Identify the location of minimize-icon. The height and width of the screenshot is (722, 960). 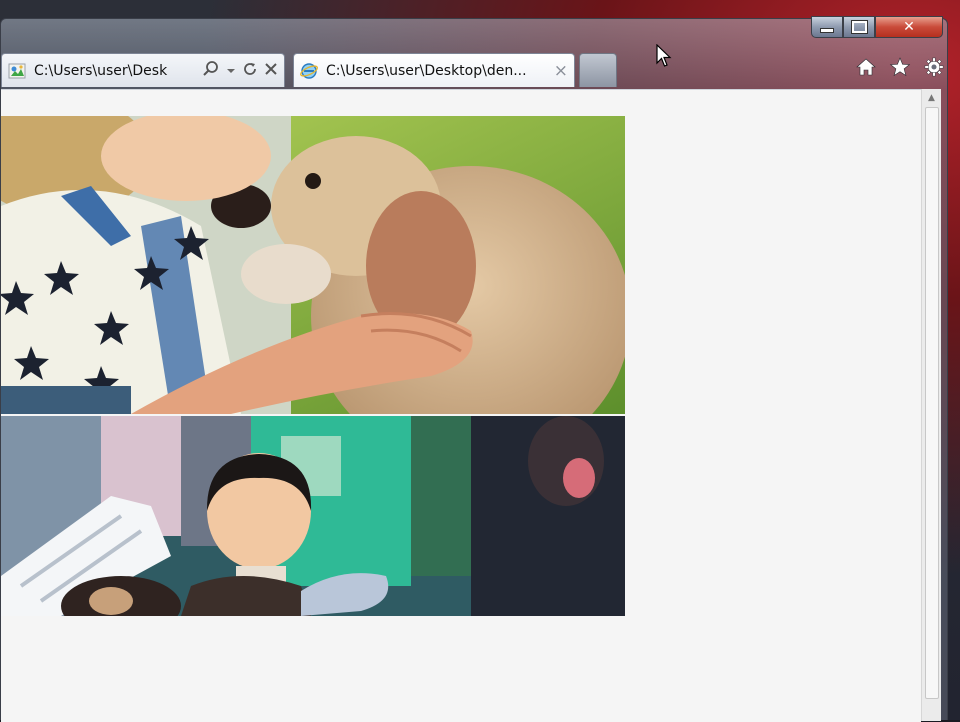
(827, 30).